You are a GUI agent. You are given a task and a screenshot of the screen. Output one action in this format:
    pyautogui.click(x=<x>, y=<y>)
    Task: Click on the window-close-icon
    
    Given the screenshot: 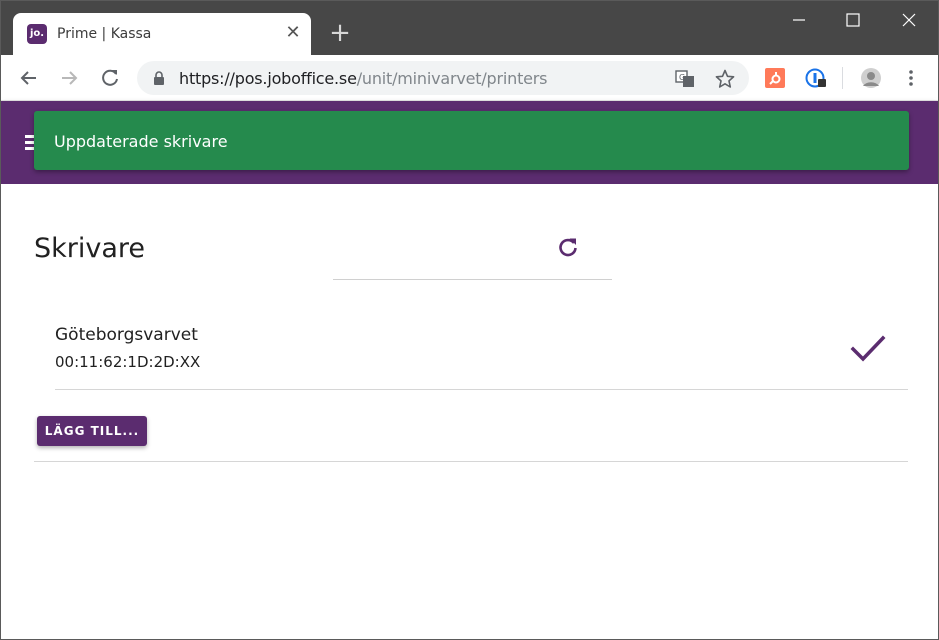 What is the action you would take?
    pyautogui.click(x=909, y=20)
    